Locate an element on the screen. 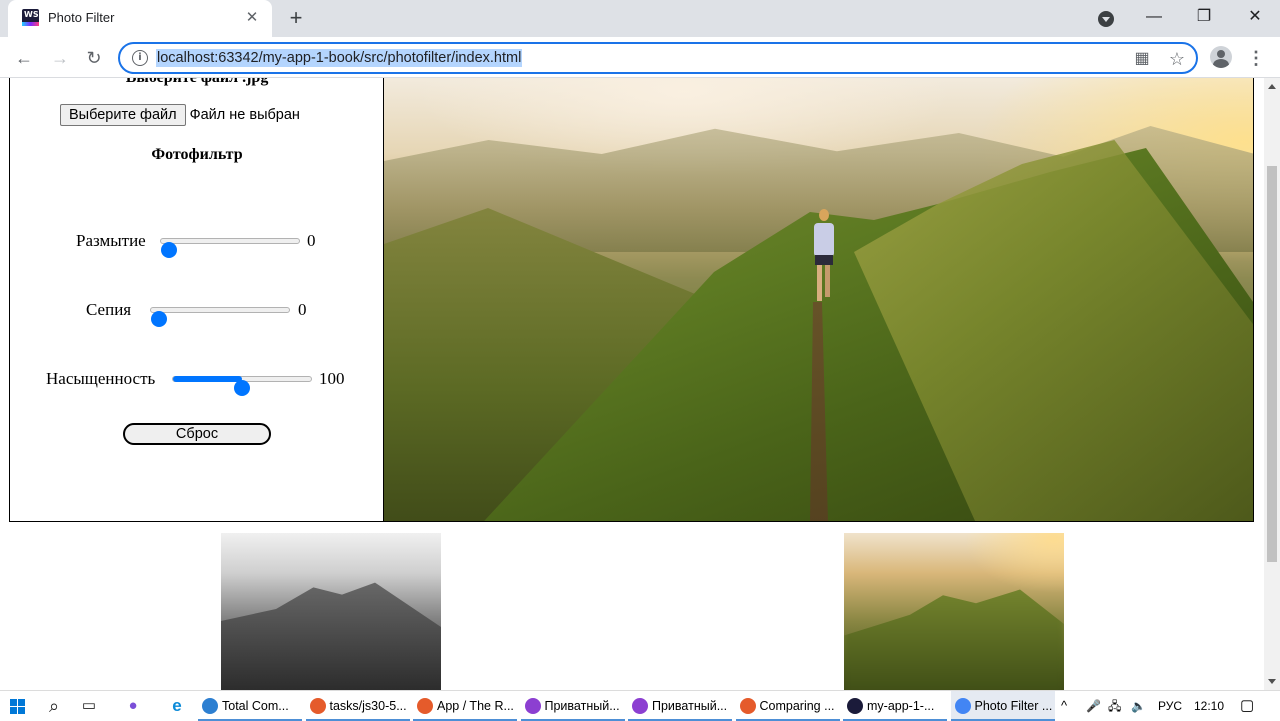  webstorm-favicon-icon: WS is located at coordinates (30, 17).